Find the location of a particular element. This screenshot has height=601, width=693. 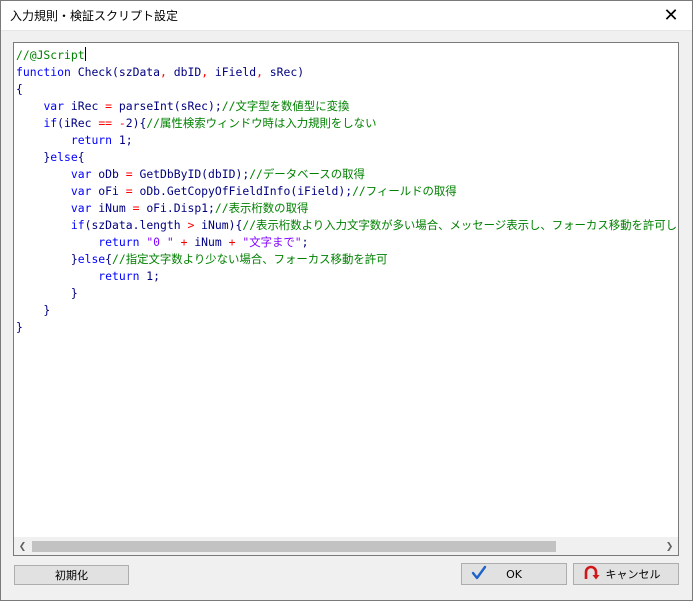

code-token: //文字型を数値型に変換 is located at coordinates (285, 106).